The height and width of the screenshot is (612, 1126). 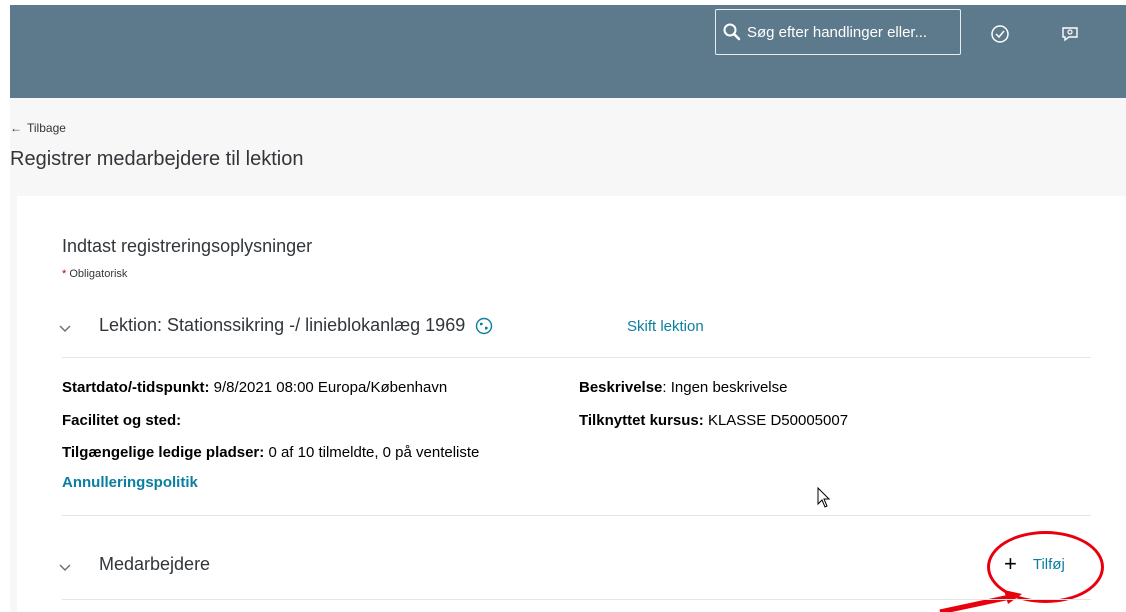 What do you see at coordinates (980, 601) in the screenshot?
I see `annotation-arrow` at bounding box center [980, 601].